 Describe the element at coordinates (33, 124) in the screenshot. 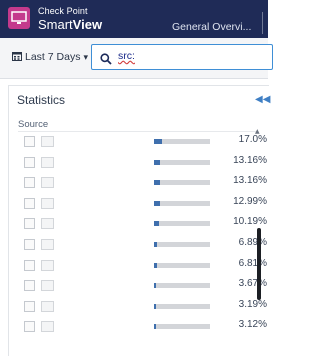

I see `section-label-source: Source` at that location.